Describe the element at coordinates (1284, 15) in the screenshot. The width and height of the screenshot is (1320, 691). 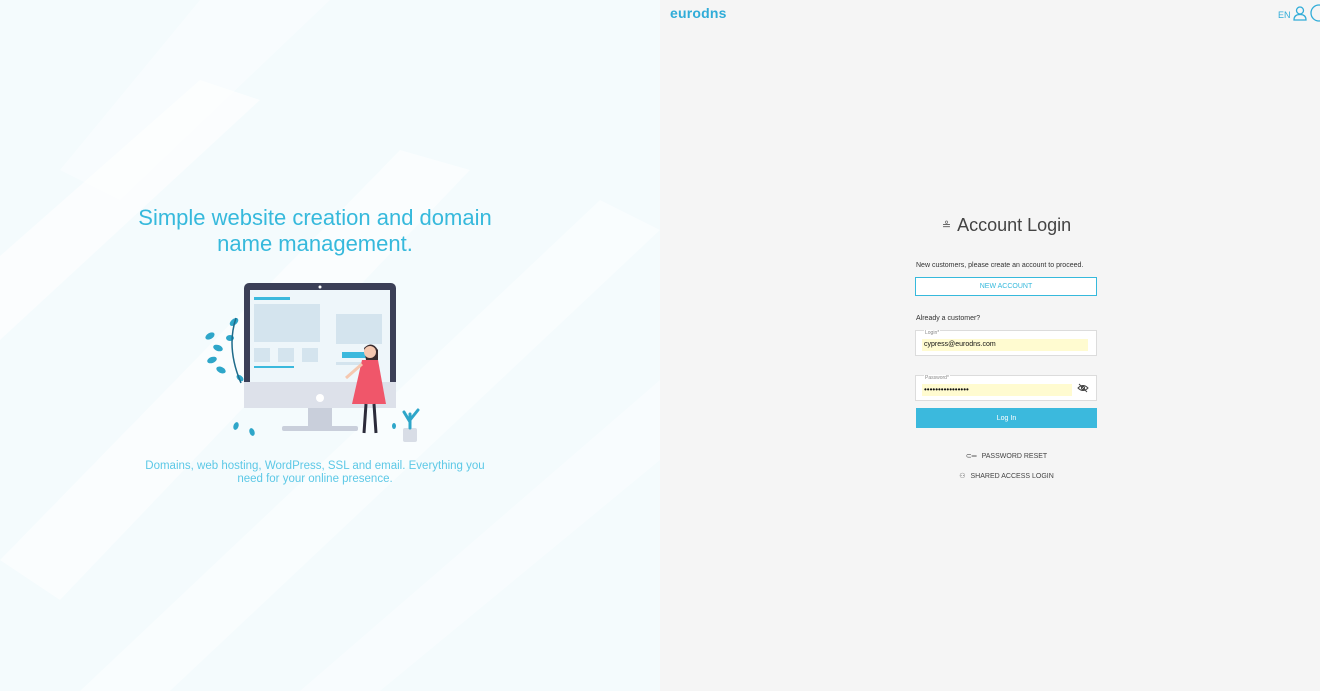
I see `language-selector: EN` at that location.